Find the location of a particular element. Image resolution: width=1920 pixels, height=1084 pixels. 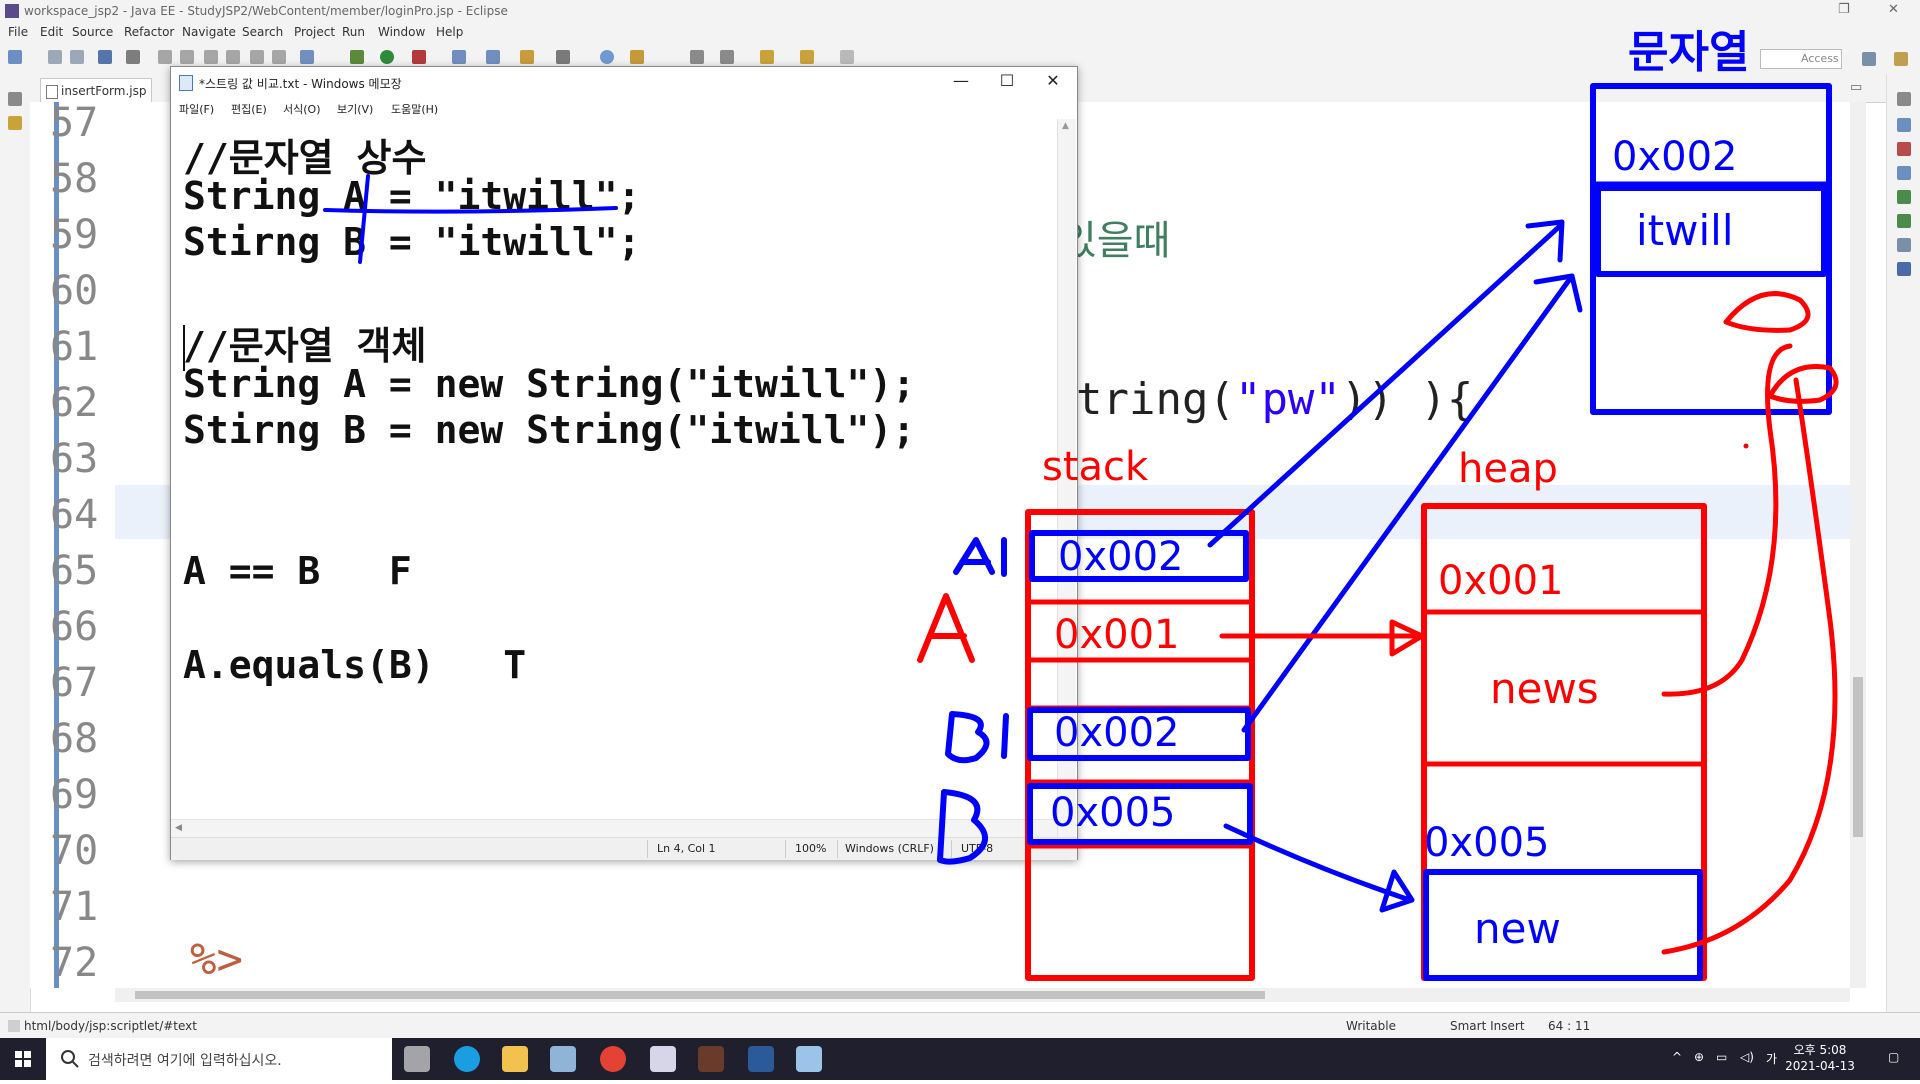

display-app-icon is located at coordinates (563, 1059).